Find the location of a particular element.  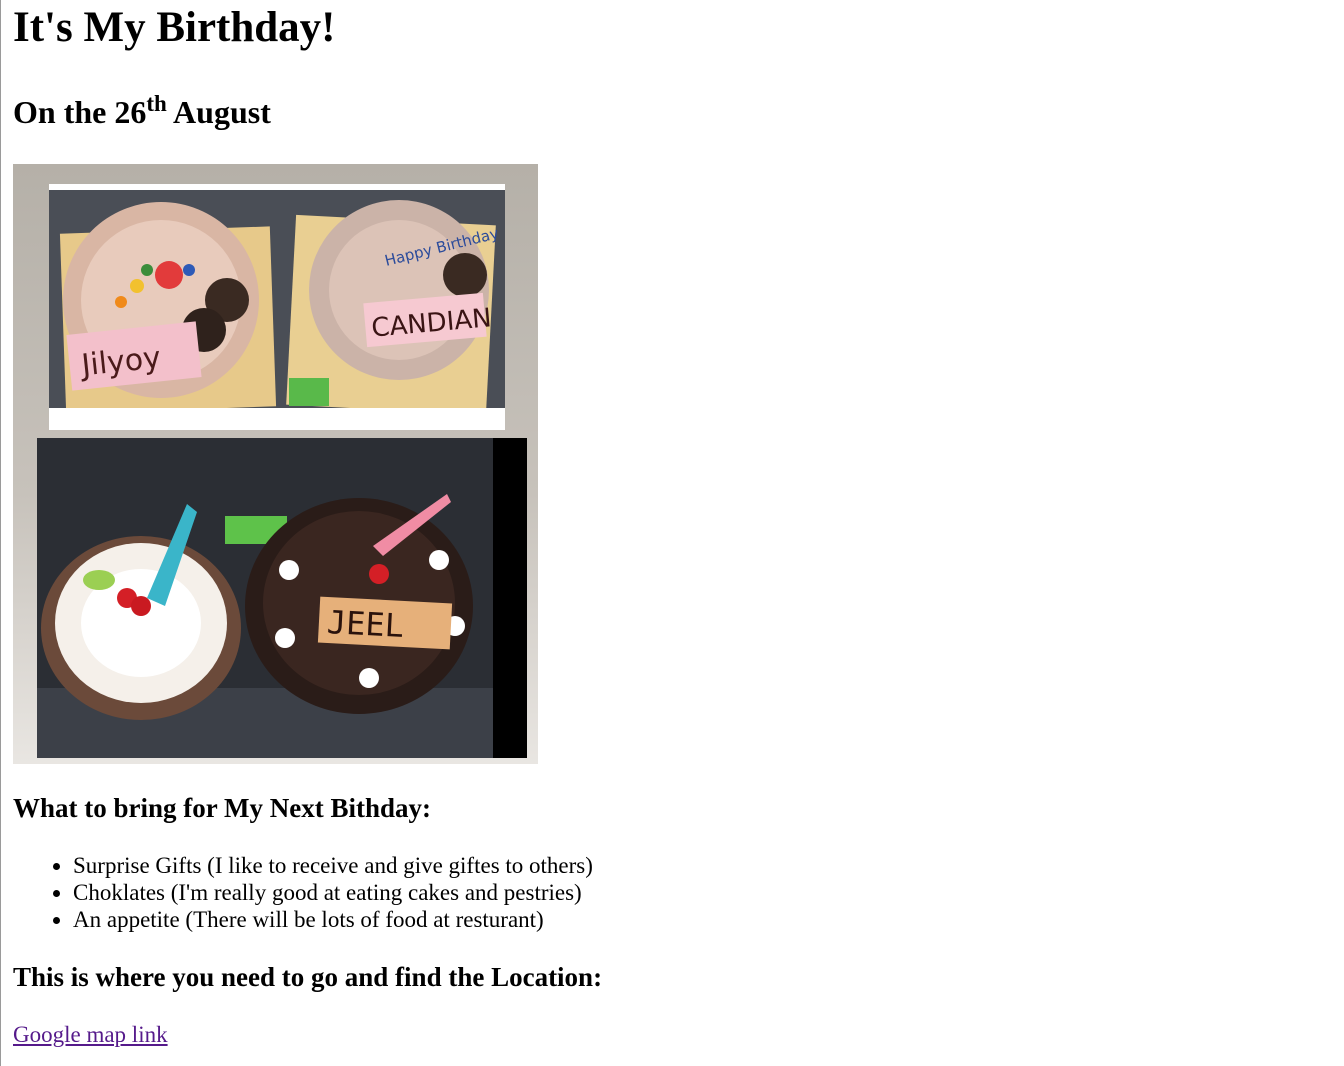

date-suffix: th is located at coordinates (156, 103).